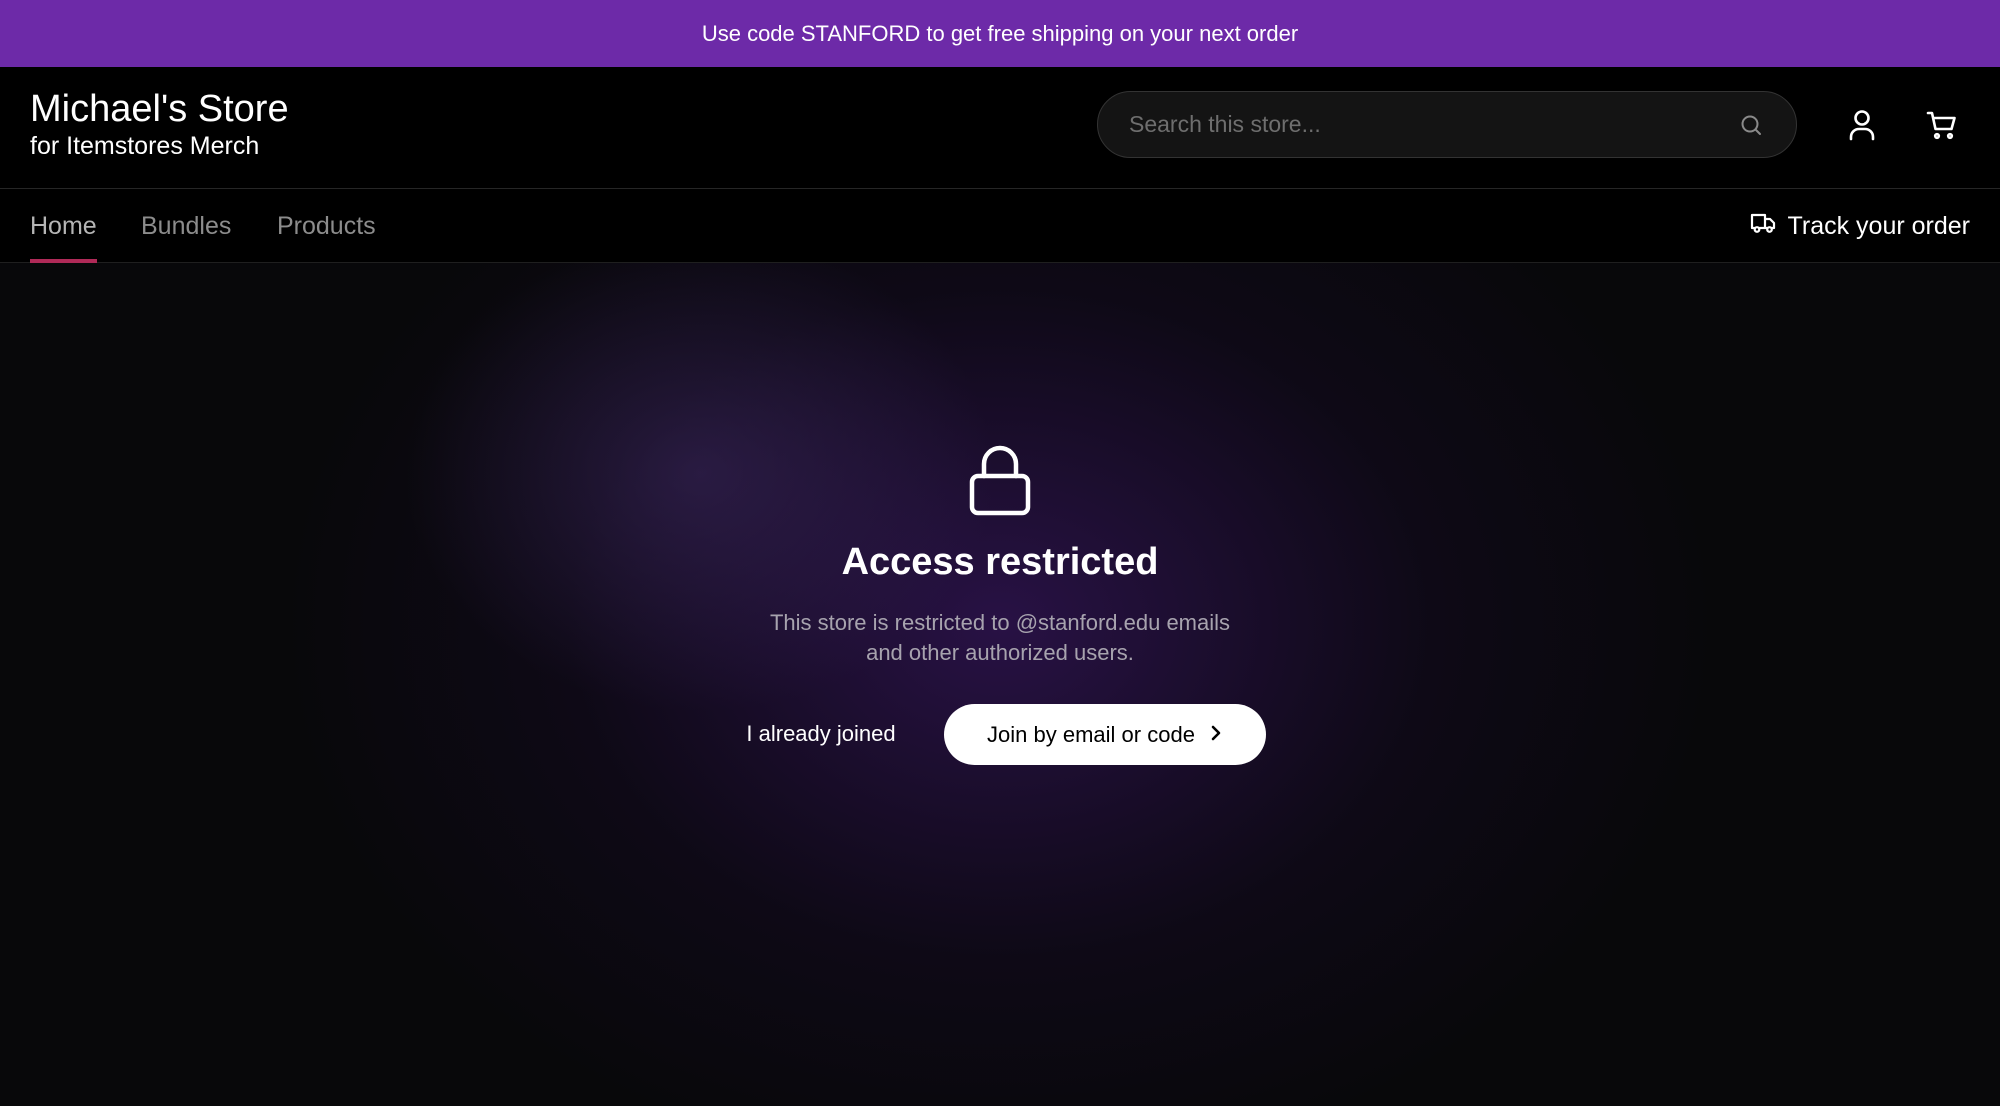 Image resolution: width=2000 pixels, height=1106 pixels. I want to click on chevron-right-icon, so click(1216, 735).